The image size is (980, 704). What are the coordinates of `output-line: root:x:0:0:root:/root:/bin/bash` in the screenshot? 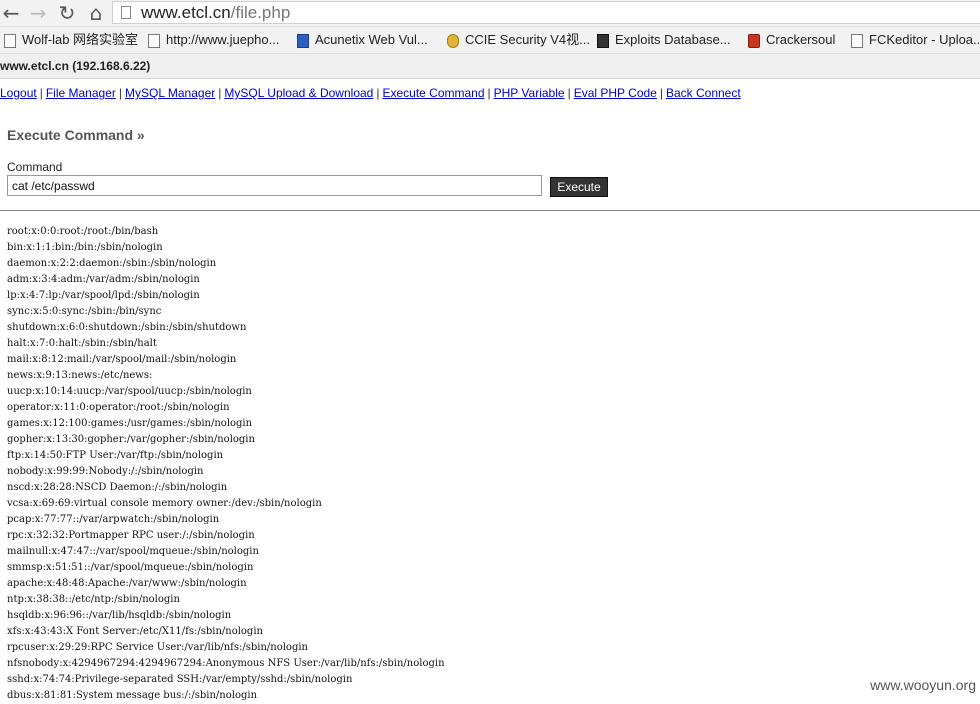 It's located at (83, 231).